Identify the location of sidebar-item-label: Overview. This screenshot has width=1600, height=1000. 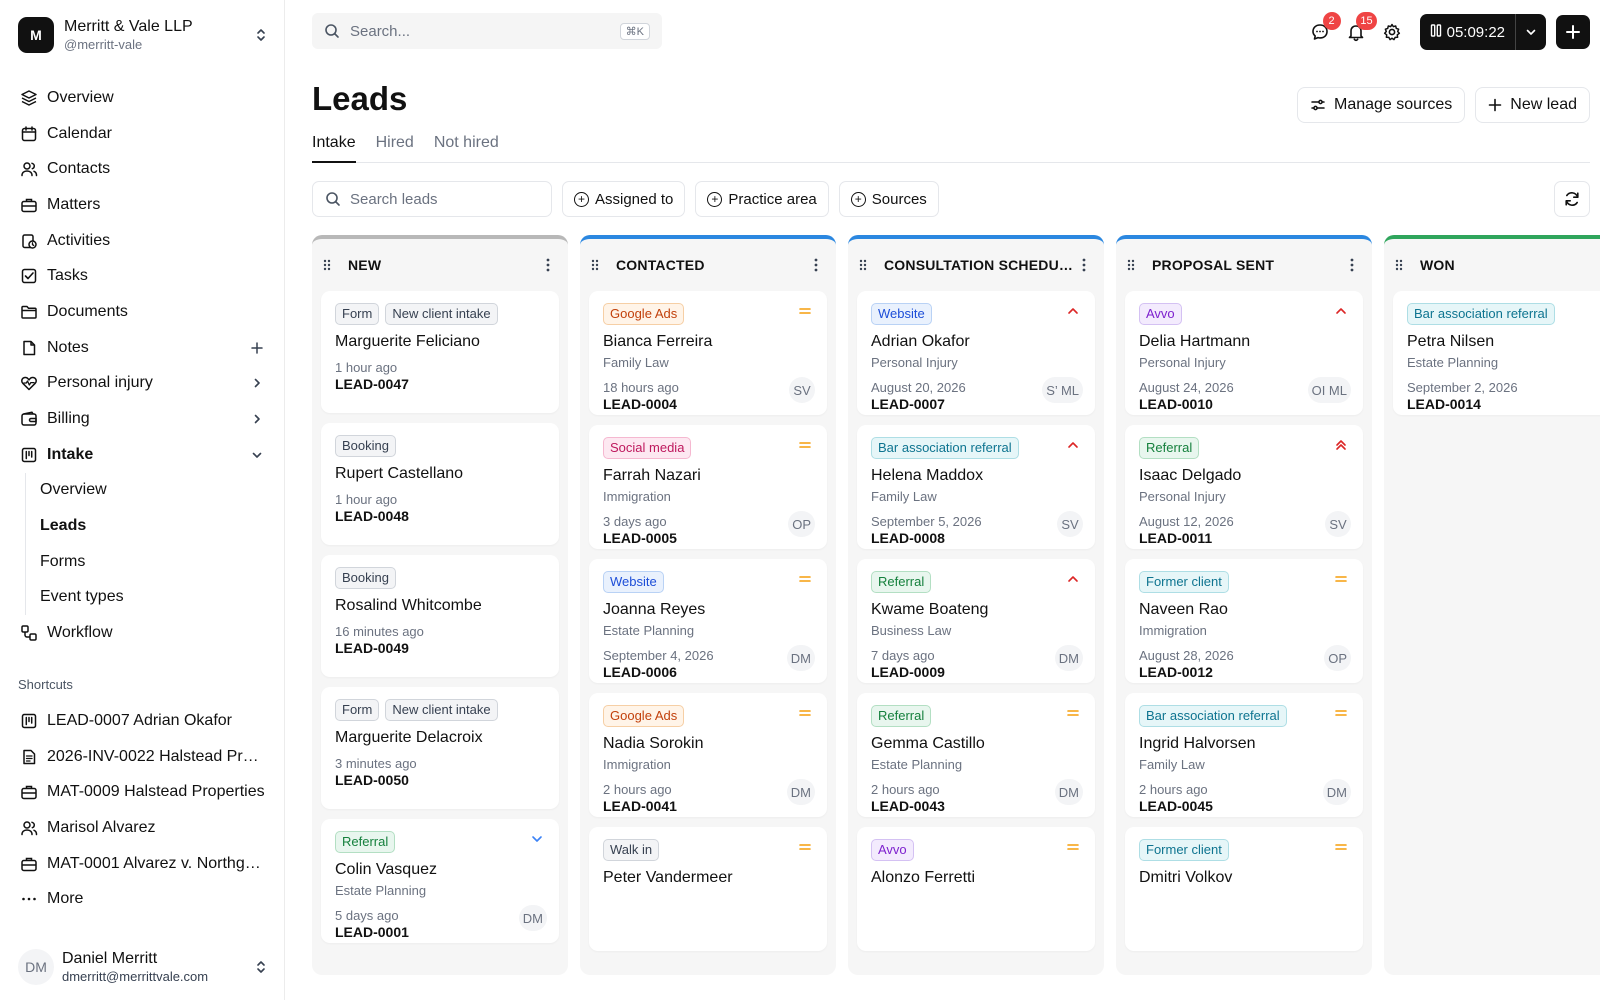
(73, 490).